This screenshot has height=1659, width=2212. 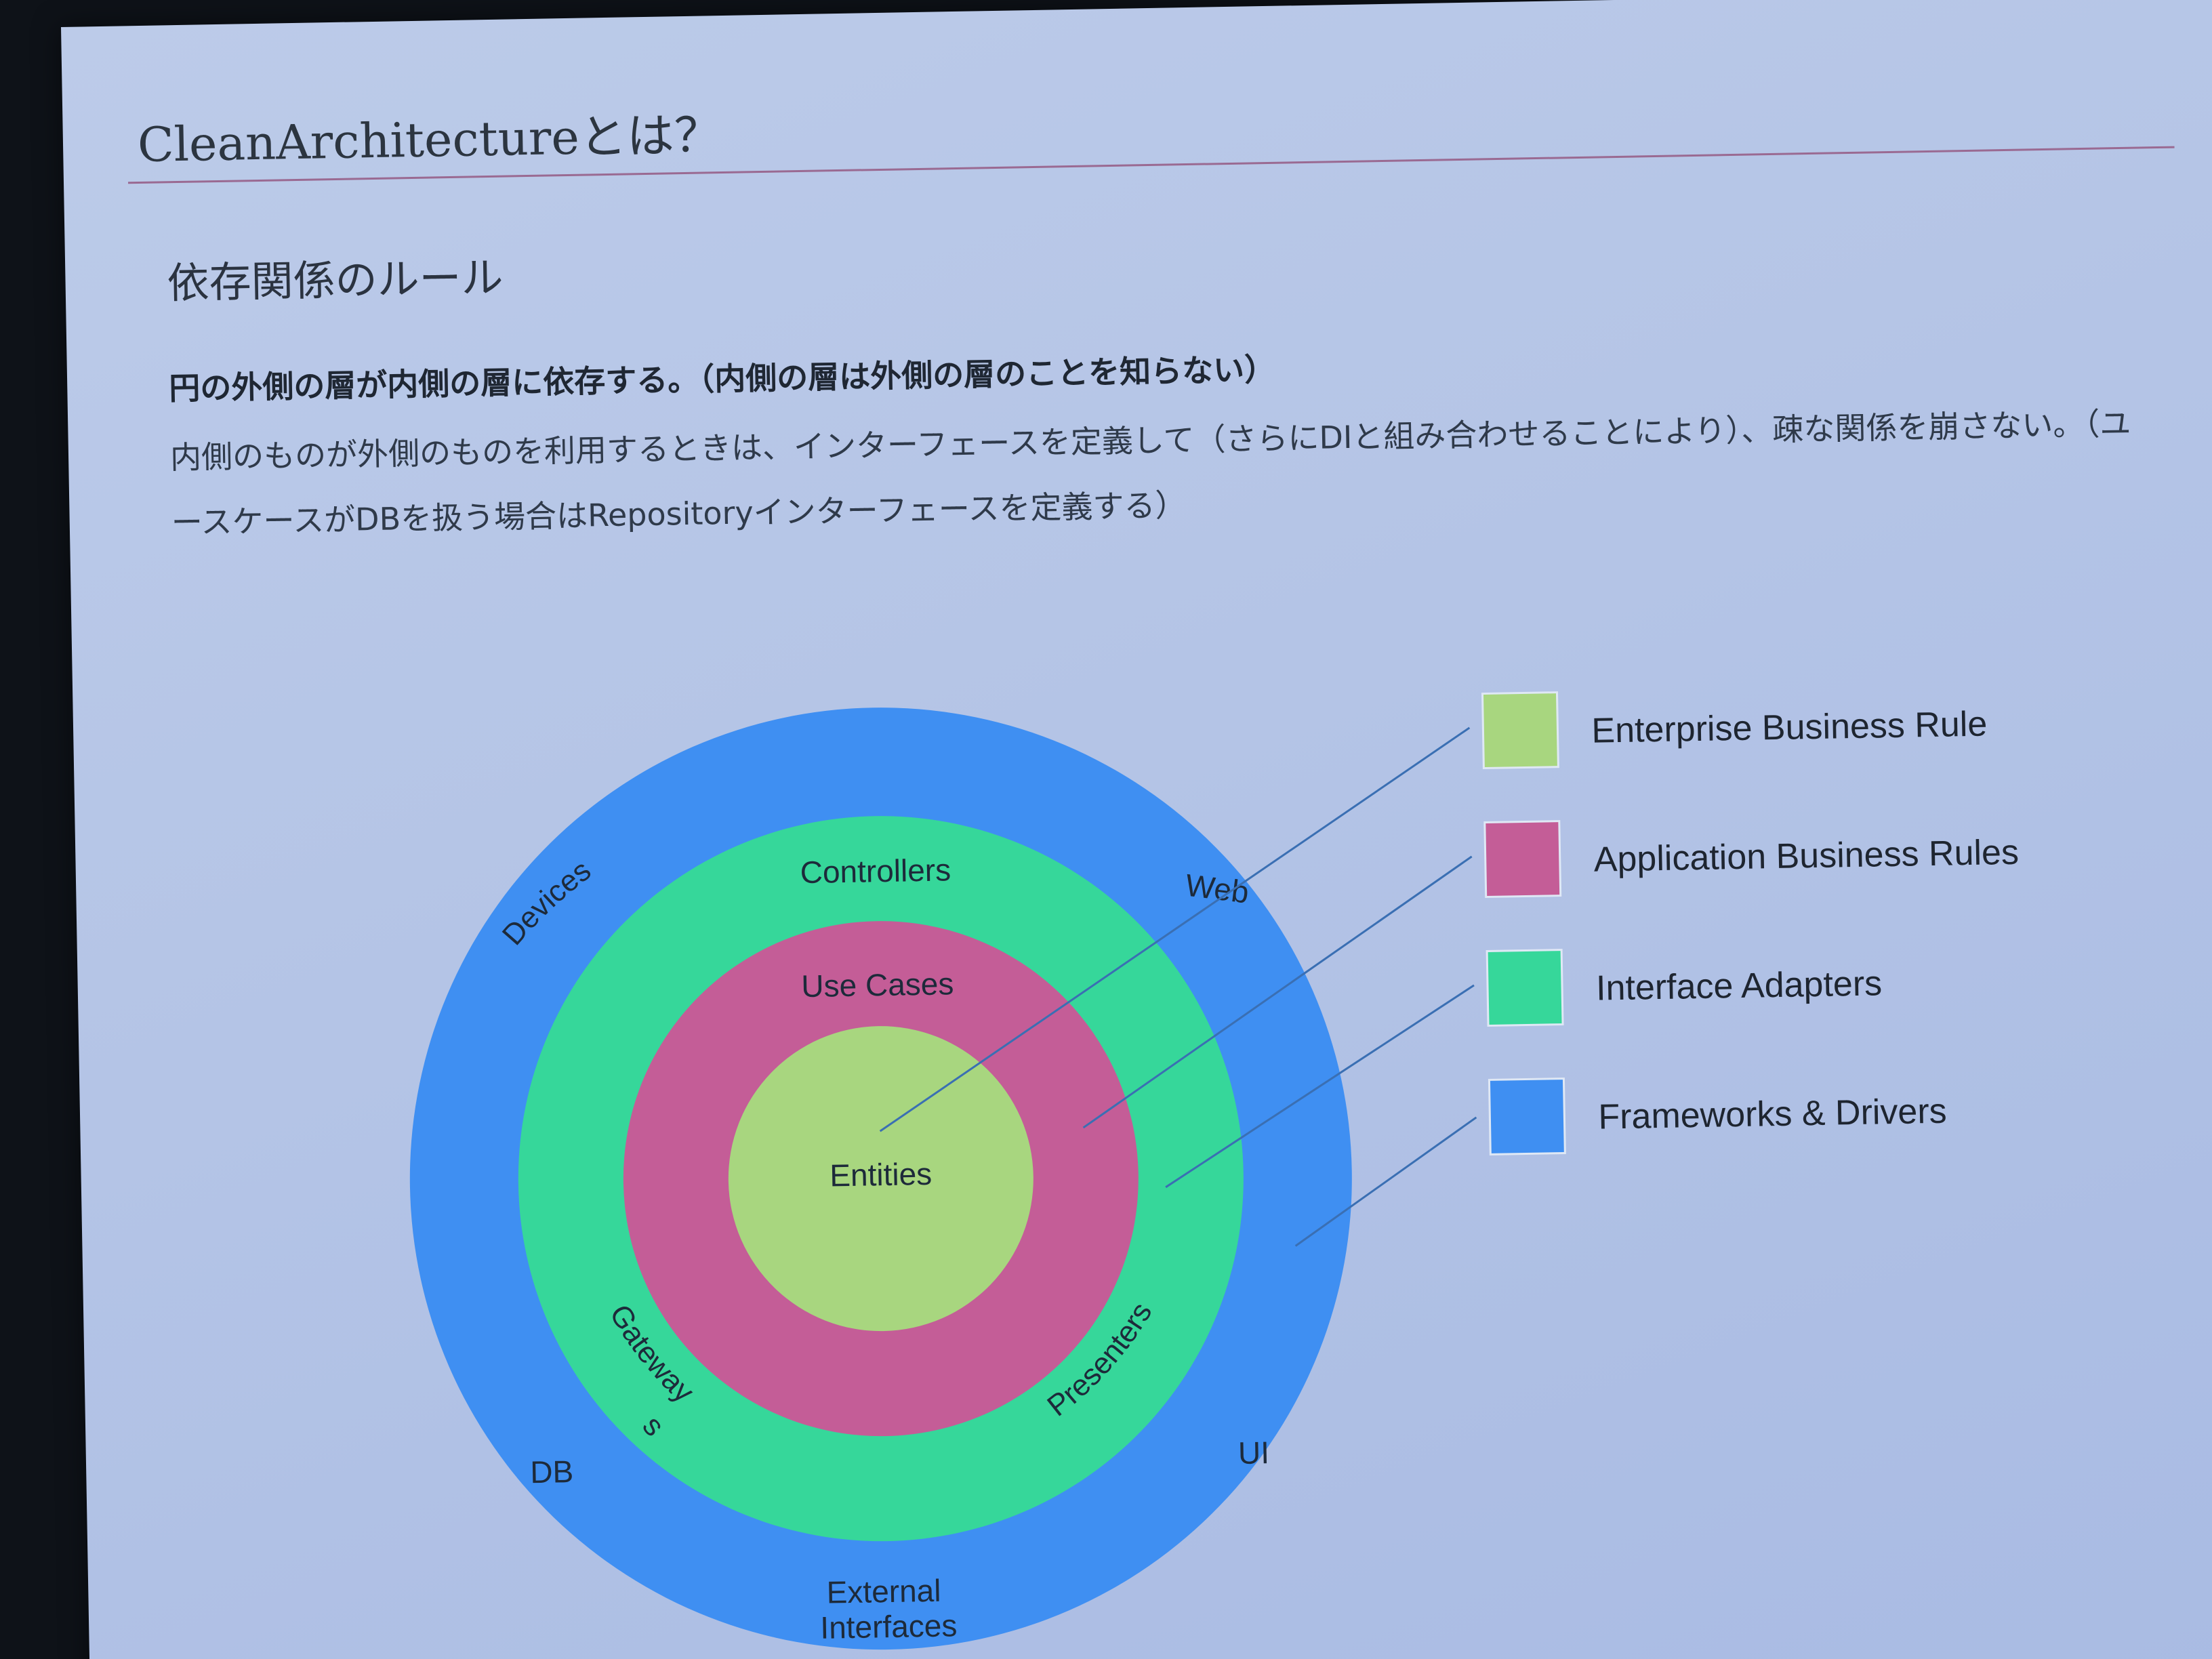 What do you see at coordinates (1806, 857) in the screenshot?
I see `legend-label-application: Application Business Rules` at bounding box center [1806, 857].